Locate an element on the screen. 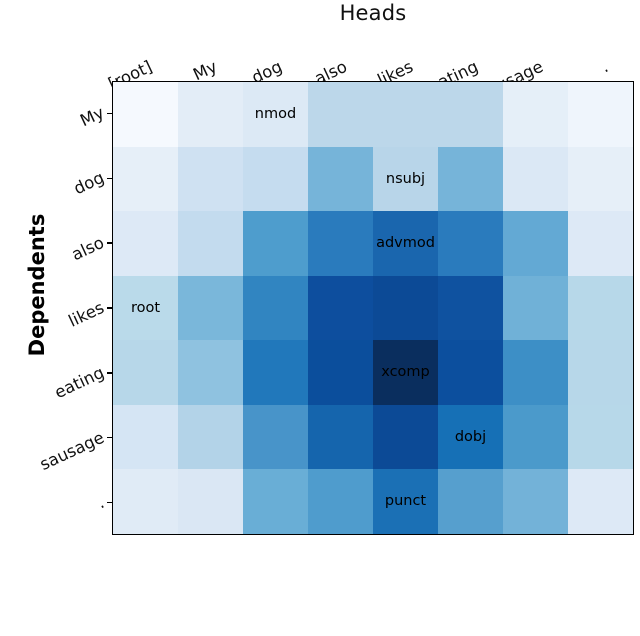  heatmap-cell: advmod is located at coordinates (405, 243).